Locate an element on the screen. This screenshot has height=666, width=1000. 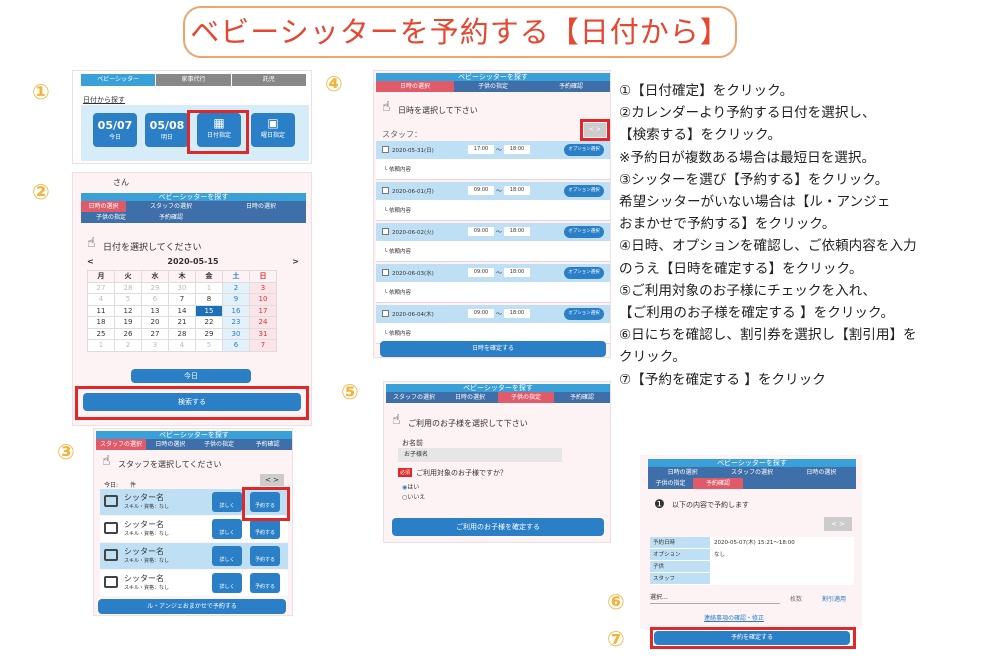
calendar-day: 25 is located at coordinates (101, 333).